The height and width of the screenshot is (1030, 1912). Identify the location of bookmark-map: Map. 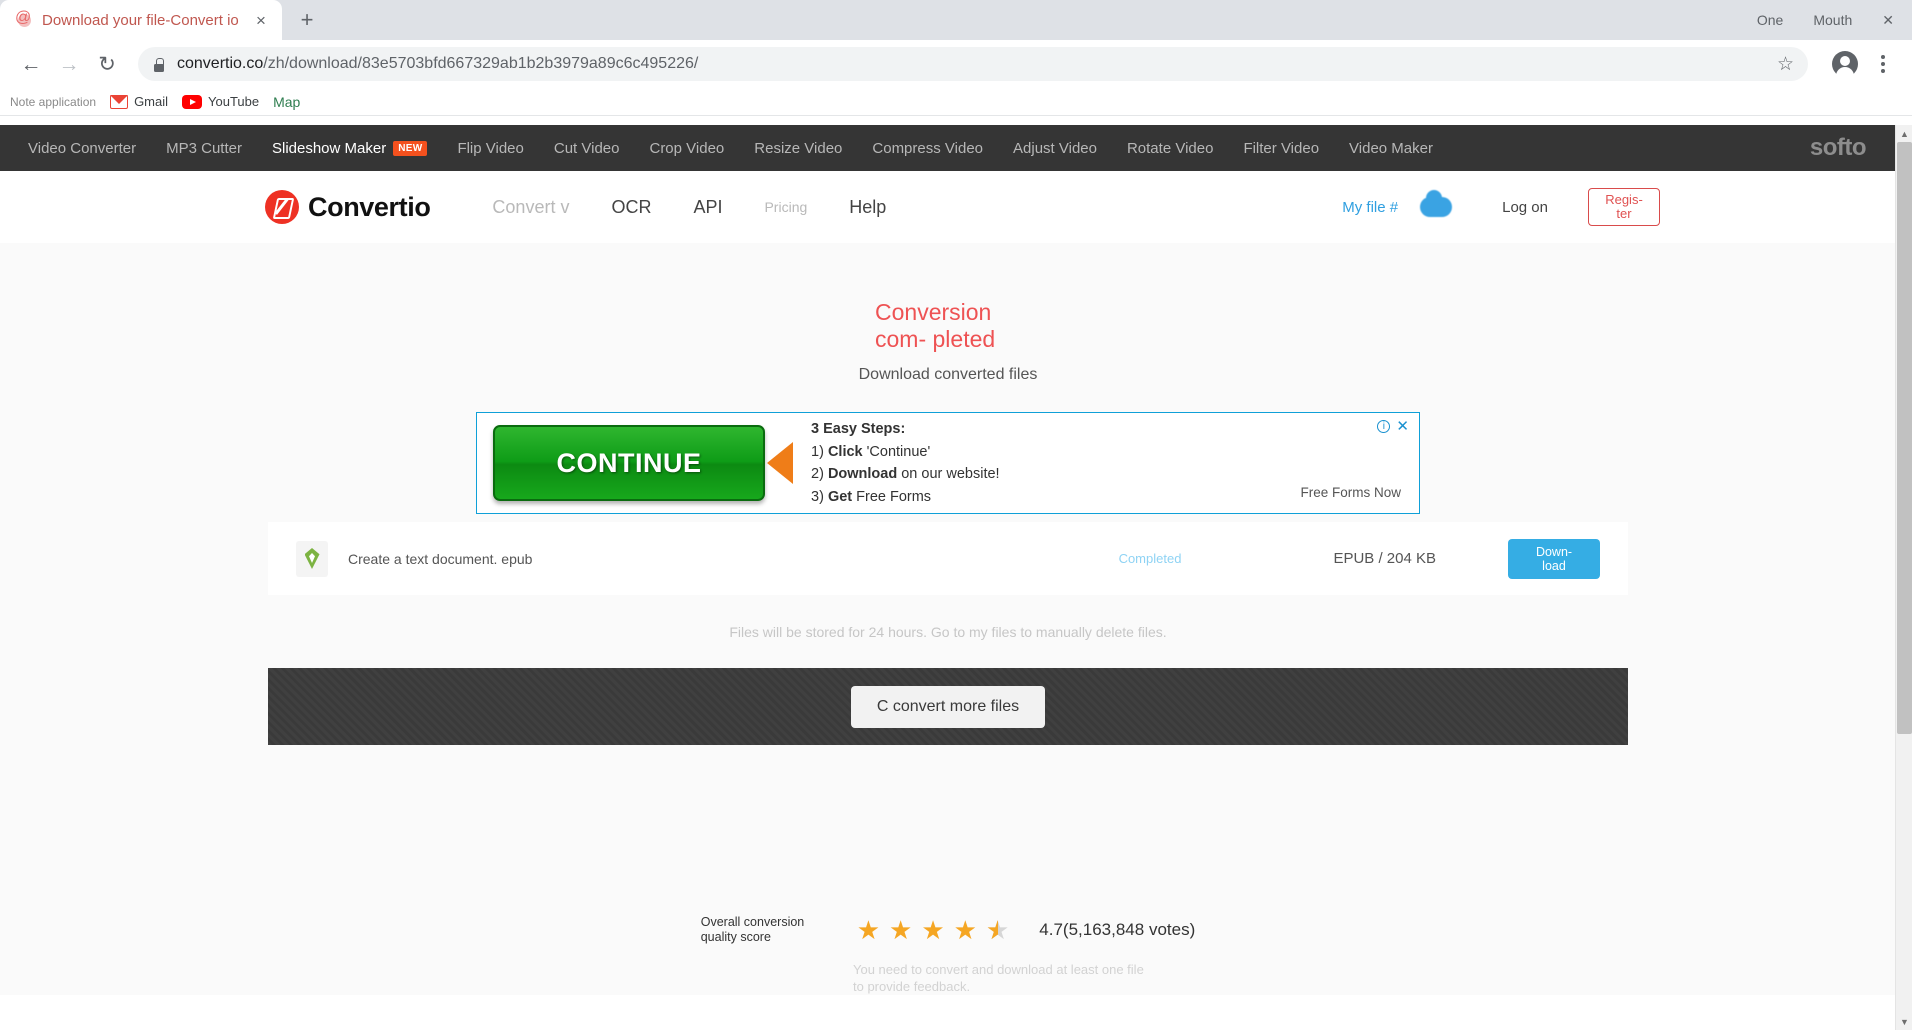
(286, 102).